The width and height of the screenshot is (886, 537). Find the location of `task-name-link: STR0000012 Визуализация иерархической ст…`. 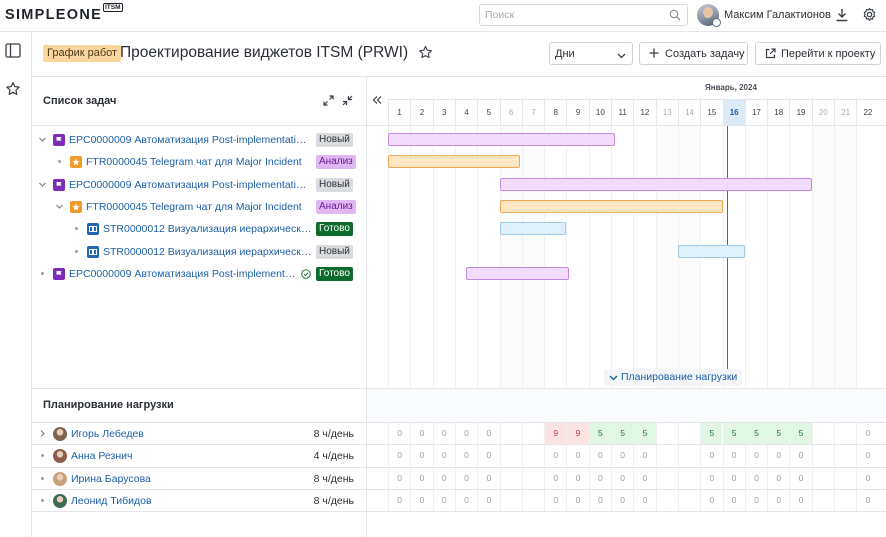

task-name-link: STR0000012 Визуализация иерархической ст… is located at coordinates (207, 252).